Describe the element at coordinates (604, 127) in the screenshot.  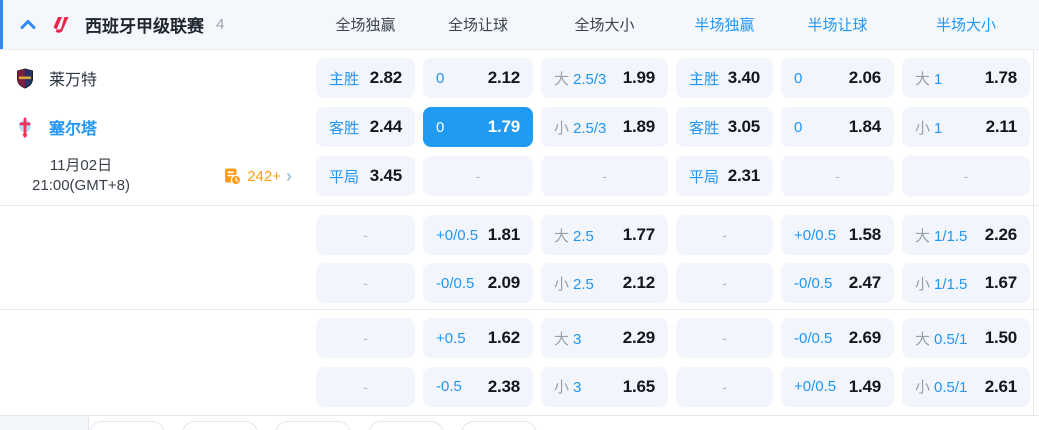
I see `odds-cell-ou: 小 2.5/3 1.89` at that location.